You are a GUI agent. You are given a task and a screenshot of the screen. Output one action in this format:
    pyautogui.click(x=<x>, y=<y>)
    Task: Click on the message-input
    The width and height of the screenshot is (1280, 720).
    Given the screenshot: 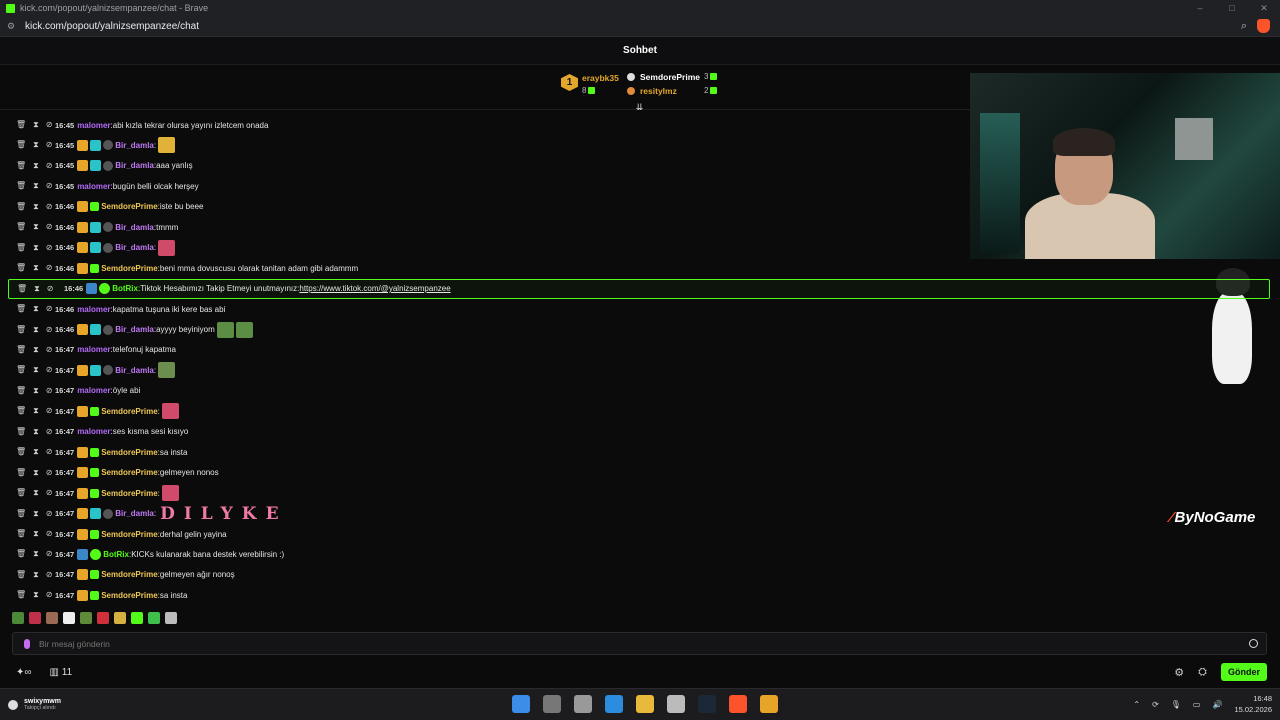 What is the action you would take?
    pyautogui.click(x=644, y=643)
    